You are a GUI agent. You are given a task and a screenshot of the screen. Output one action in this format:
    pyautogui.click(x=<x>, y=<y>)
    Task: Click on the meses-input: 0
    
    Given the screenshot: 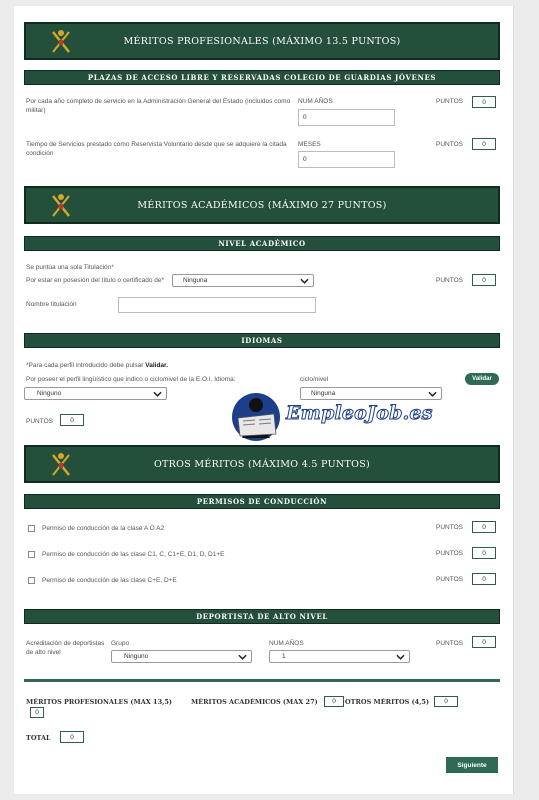 What is the action you would take?
    pyautogui.click(x=346, y=159)
    